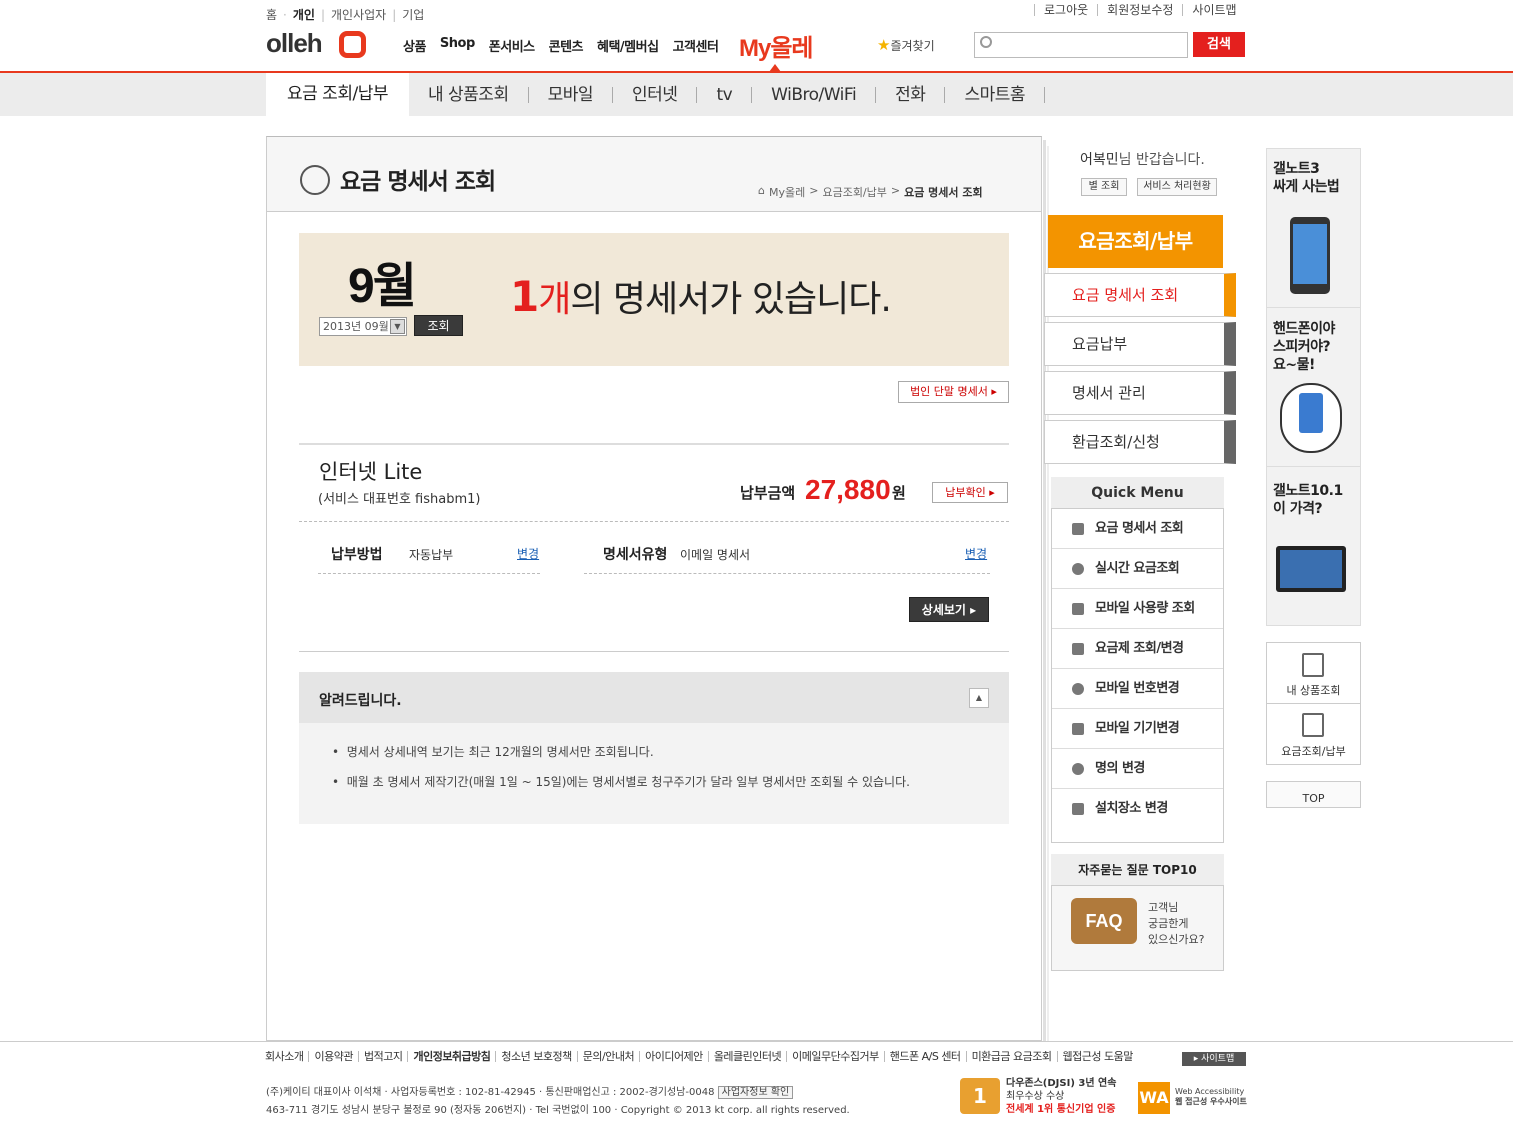 This screenshot has height=1122, width=1513. What do you see at coordinates (628, 45) in the screenshot?
I see `gnb-benefit: 혜택/멤버십` at bounding box center [628, 45].